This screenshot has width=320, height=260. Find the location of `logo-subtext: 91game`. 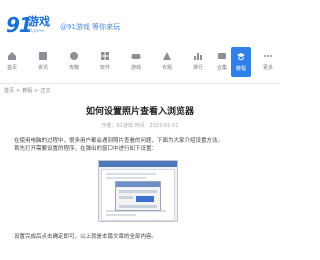

logo-subtext: 91game is located at coordinates (36, 30).